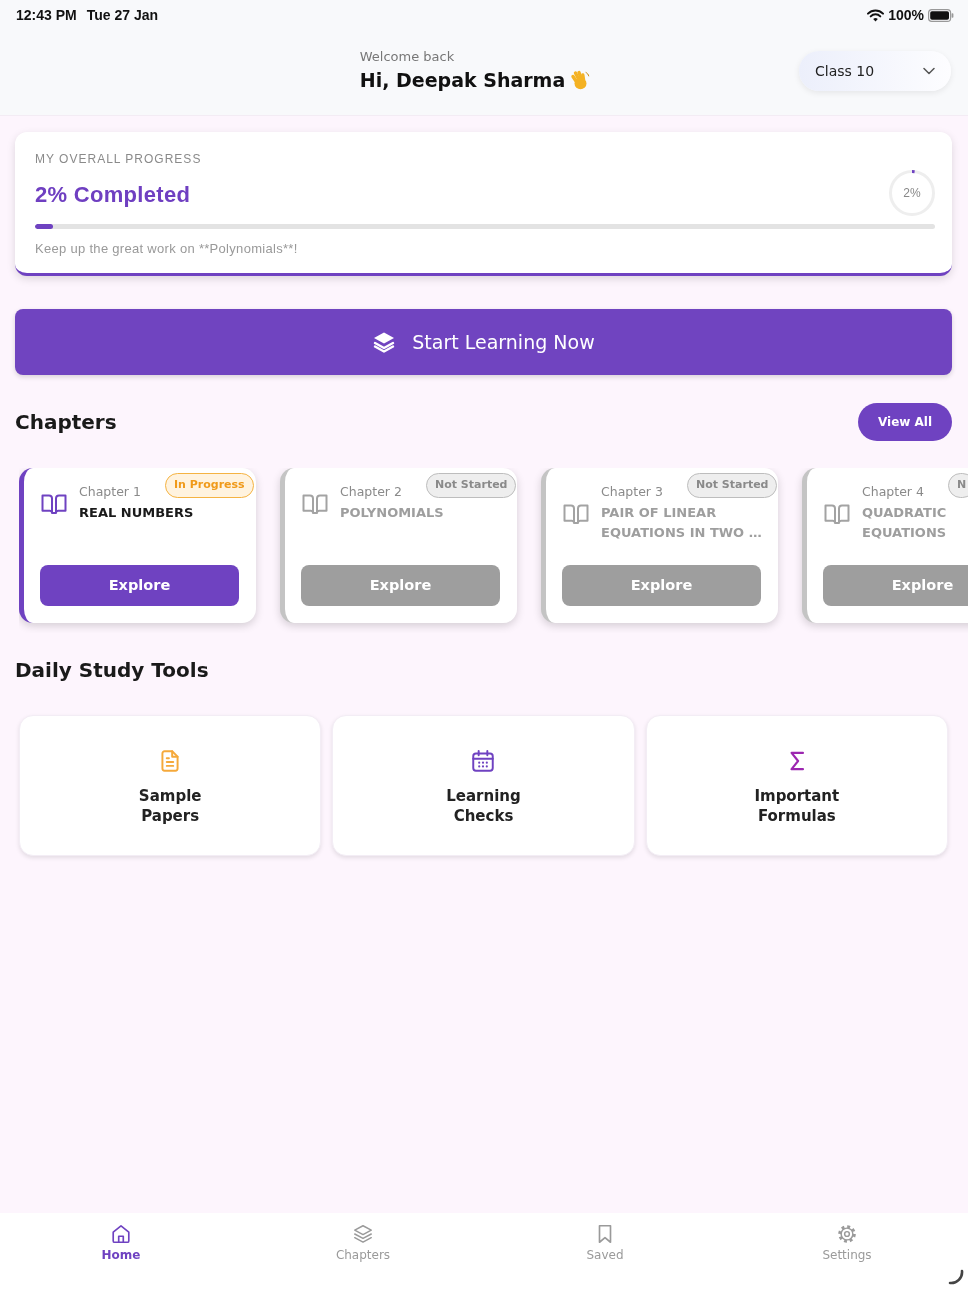  Describe the element at coordinates (110, 492) in the screenshot. I see `chapter-number: Chapter 1` at that location.